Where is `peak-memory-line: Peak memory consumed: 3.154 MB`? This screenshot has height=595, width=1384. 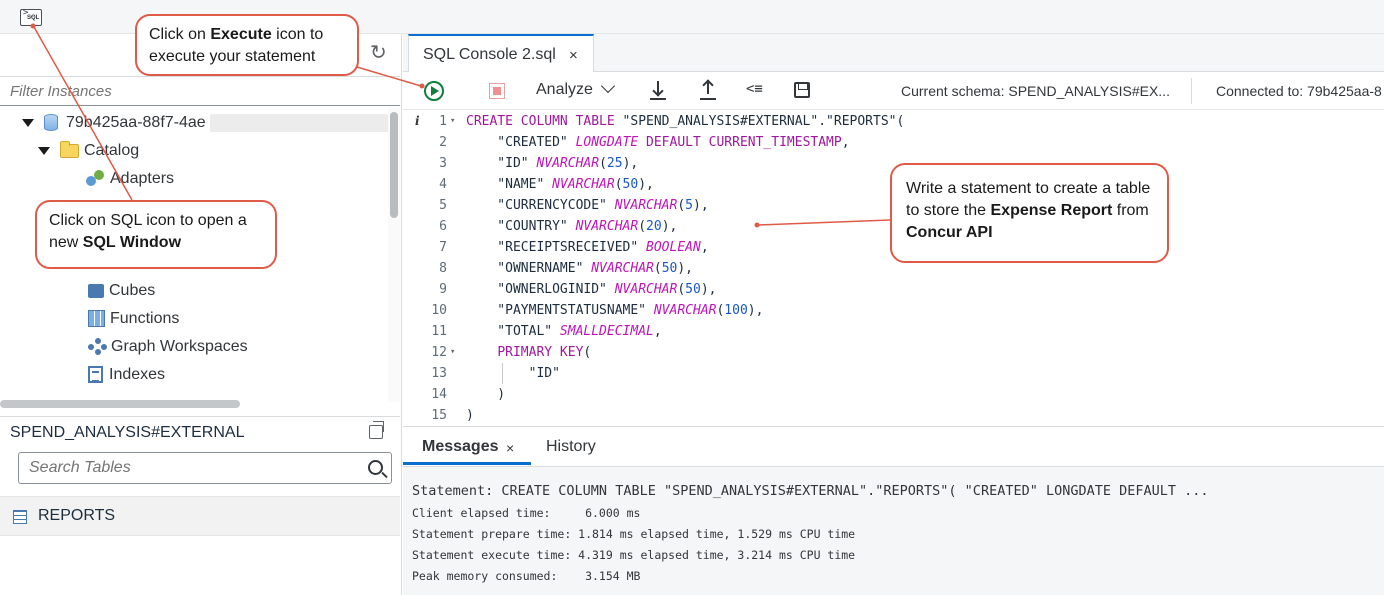
peak-memory-line: Peak memory consumed: 3.154 MB is located at coordinates (526, 576).